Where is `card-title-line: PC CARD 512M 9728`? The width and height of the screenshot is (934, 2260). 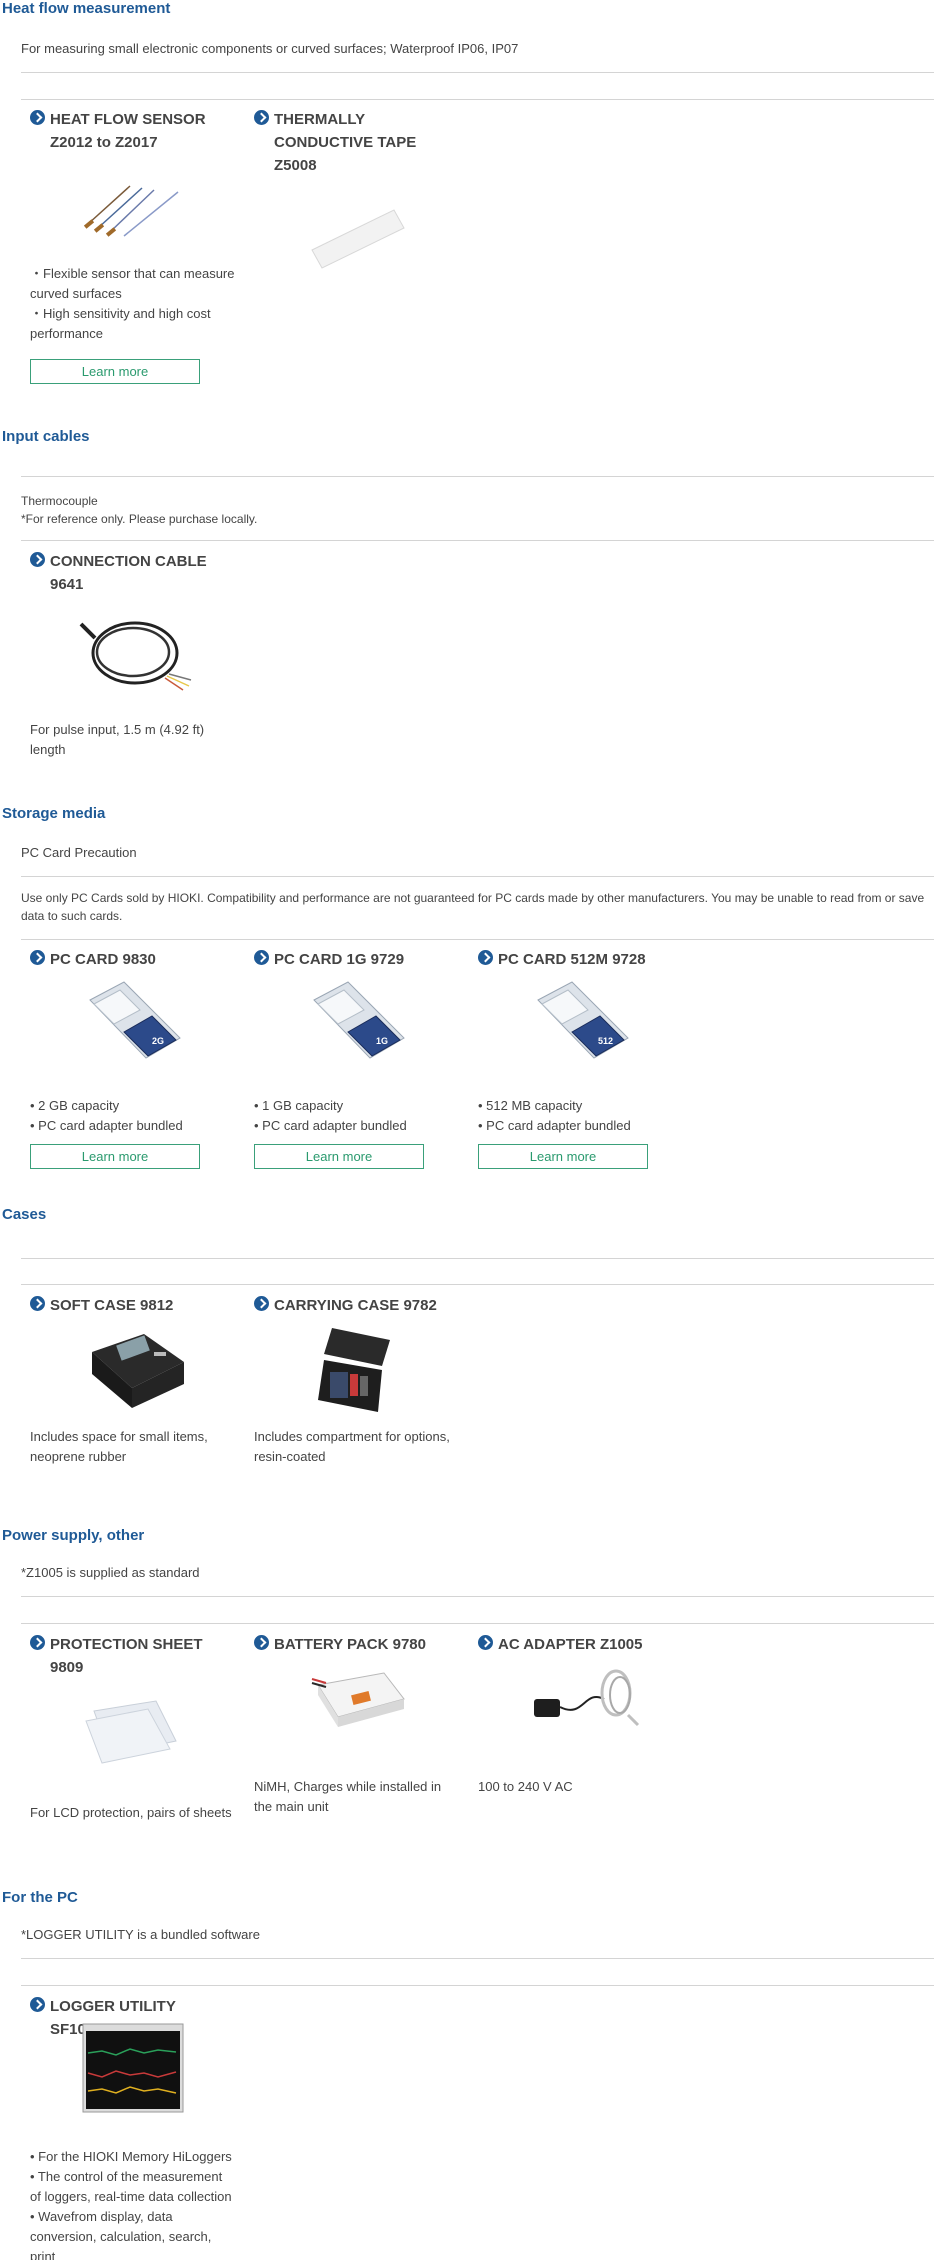
card-title-line: PC CARD 512M 9728 is located at coordinates (588, 959).